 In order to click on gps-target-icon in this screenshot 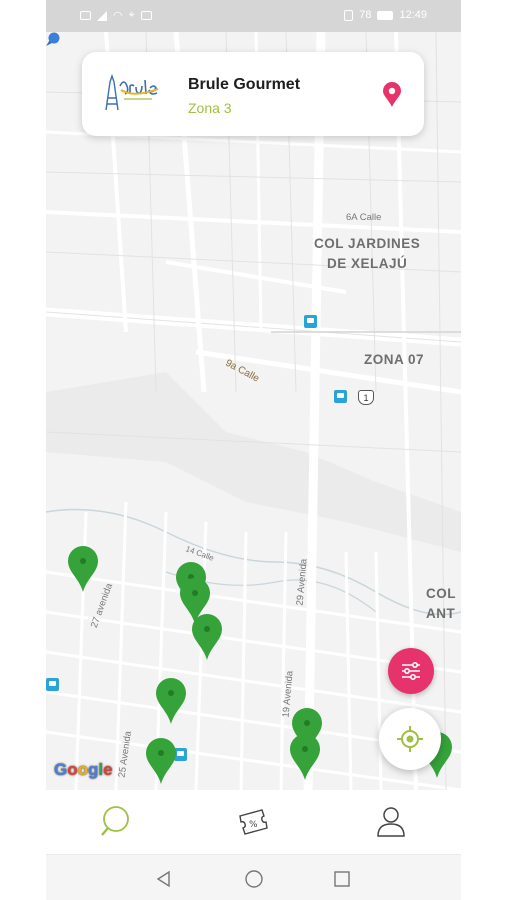, I will do `click(410, 739)`.